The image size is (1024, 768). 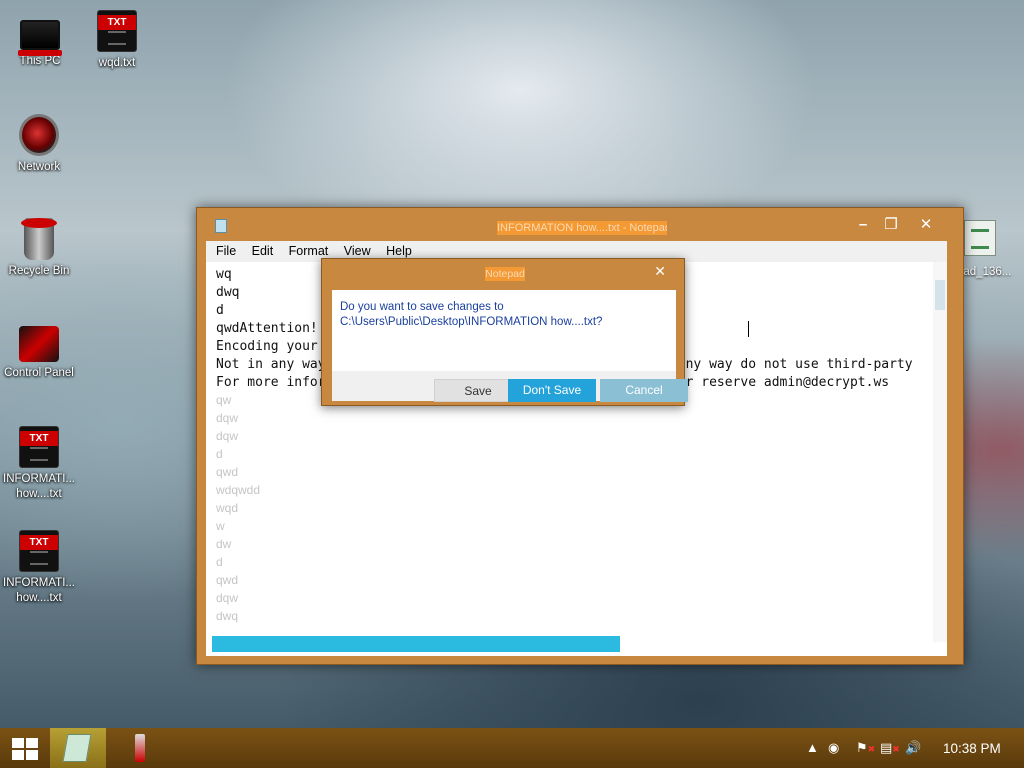 What do you see at coordinates (39, 344) in the screenshot?
I see `control-panel-icon` at bounding box center [39, 344].